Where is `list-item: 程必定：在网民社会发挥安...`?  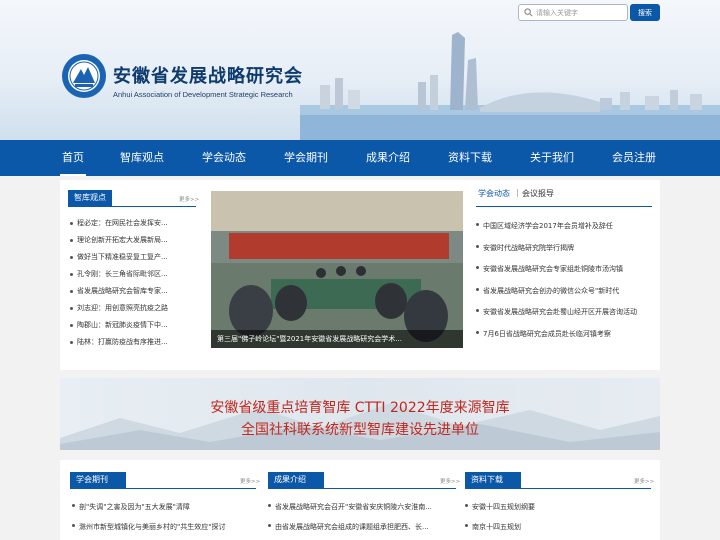 list-item: 程必定：在网民社会发挥安... is located at coordinates (133, 223).